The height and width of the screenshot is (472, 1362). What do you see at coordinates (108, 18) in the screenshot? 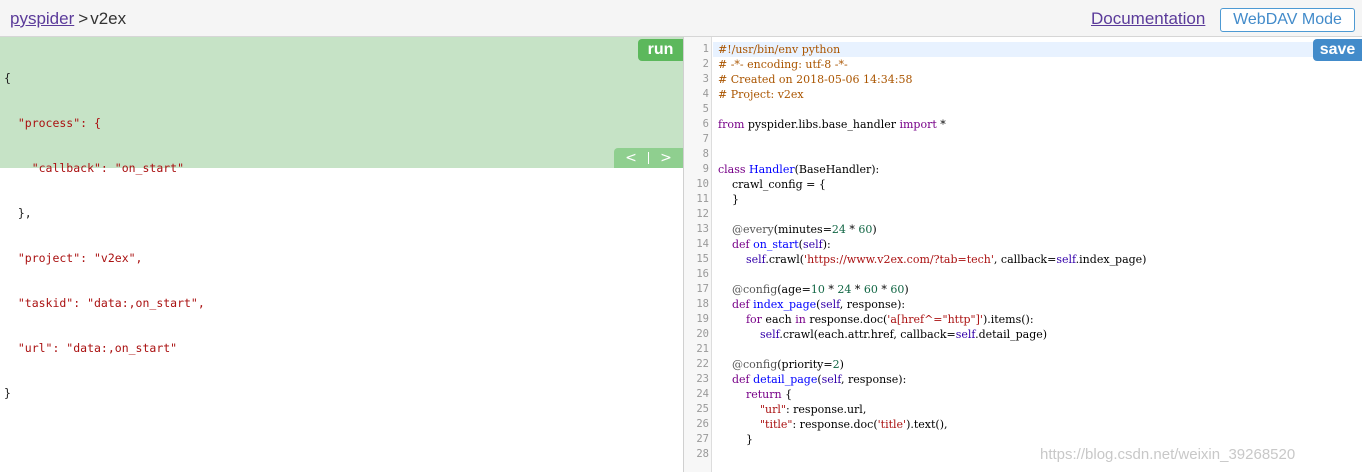
I see `breadcrumb-current-project: v2ex` at bounding box center [108, 18].